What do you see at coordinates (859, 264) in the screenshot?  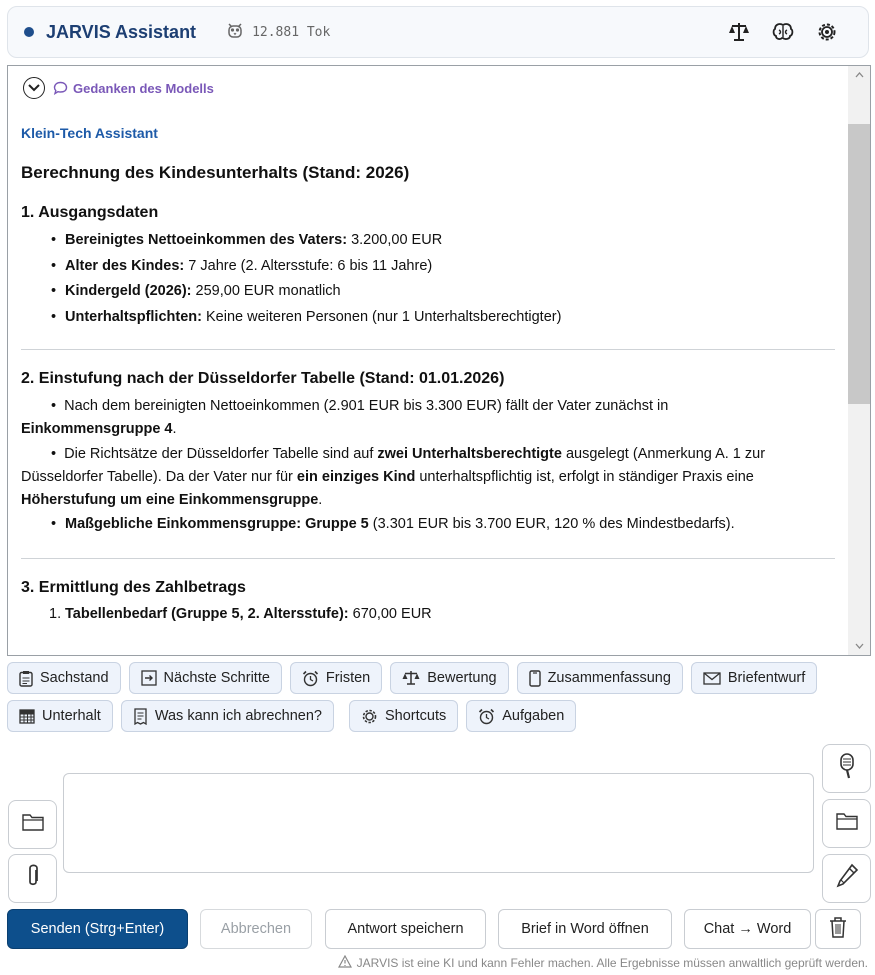 I see `scroll-thumb` at bounding box center [859, 264].